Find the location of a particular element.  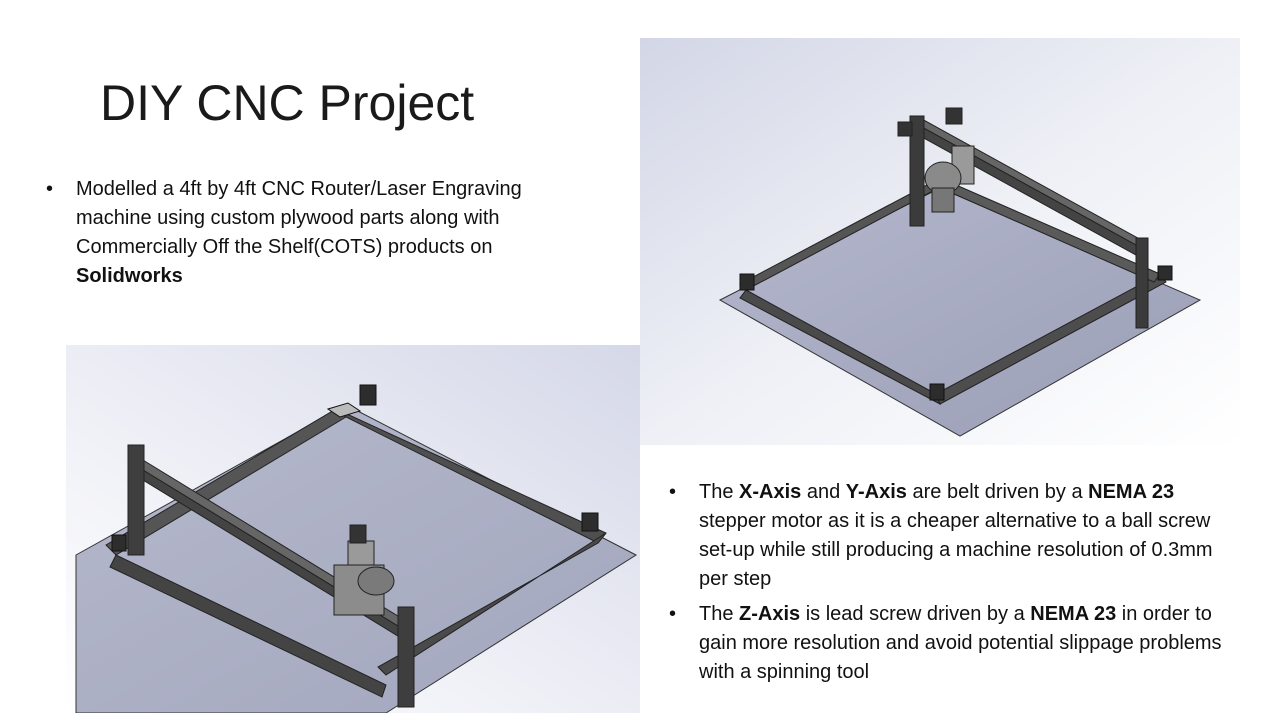

bullet-text: are belt driven by a is located at coordinates (997, 492).